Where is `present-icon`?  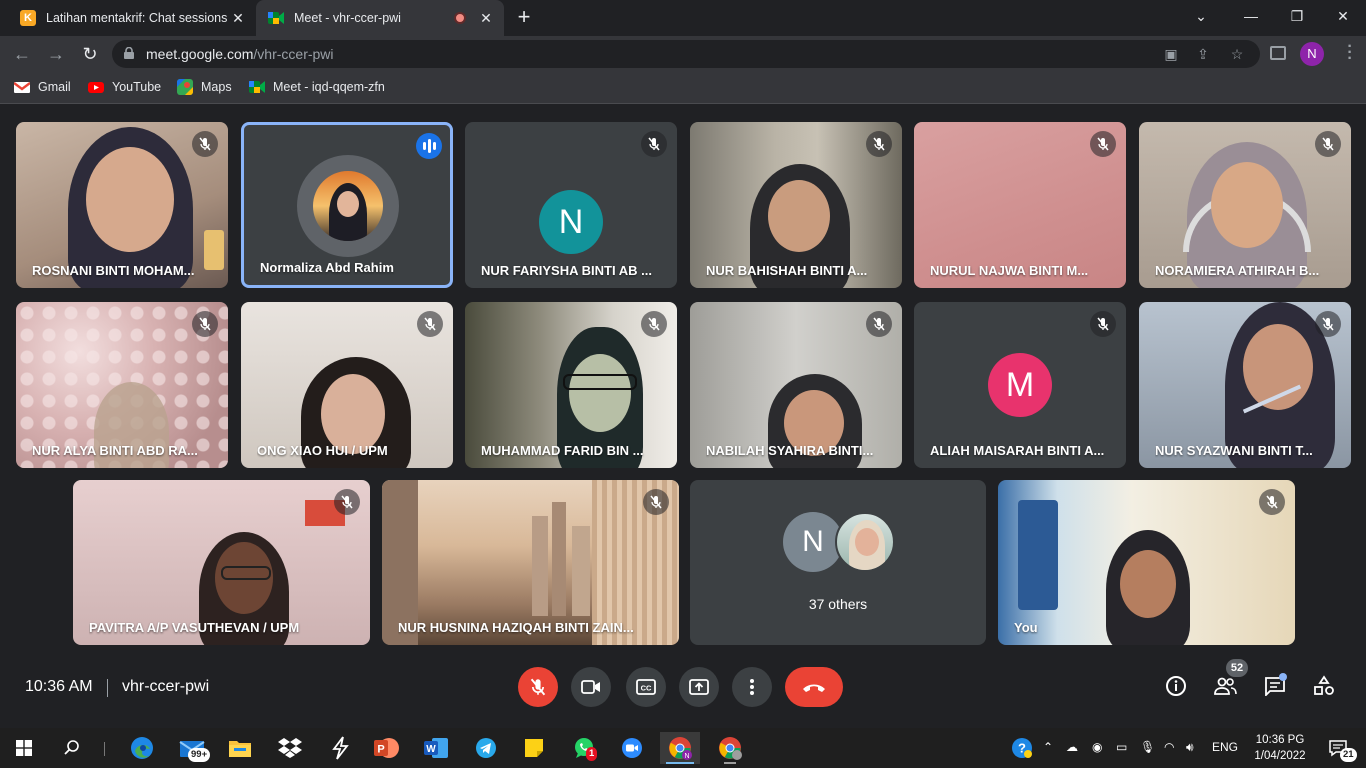
present-icon is located at coordinates (699, 687).